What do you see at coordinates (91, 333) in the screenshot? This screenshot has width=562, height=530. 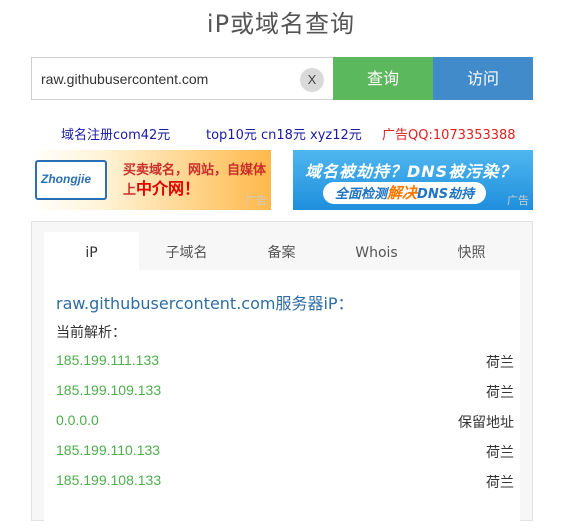 I see `current-resolution-label: 当前解析：` at bounding box center [91, 333].